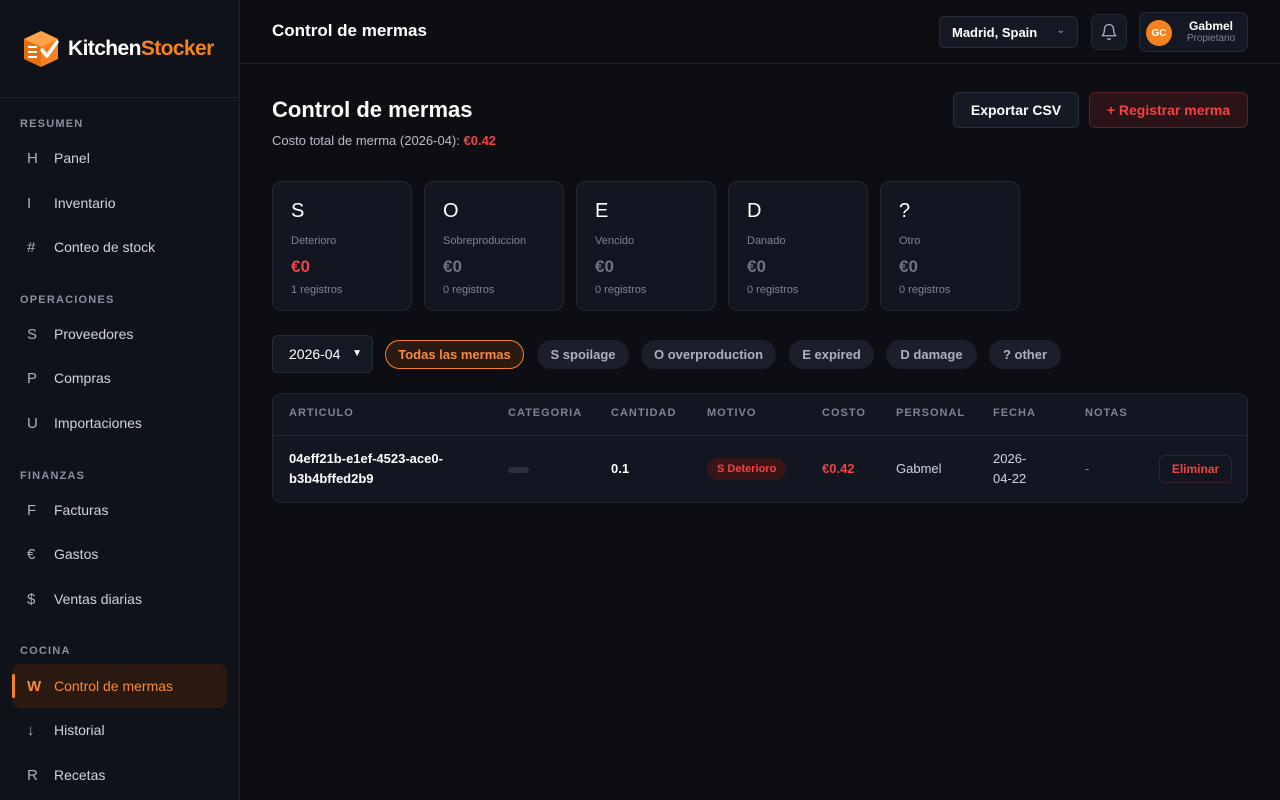 The image size is (1280, 800). I want to click on nav-section-finanzas: FINANZAS, so click(53, 476).